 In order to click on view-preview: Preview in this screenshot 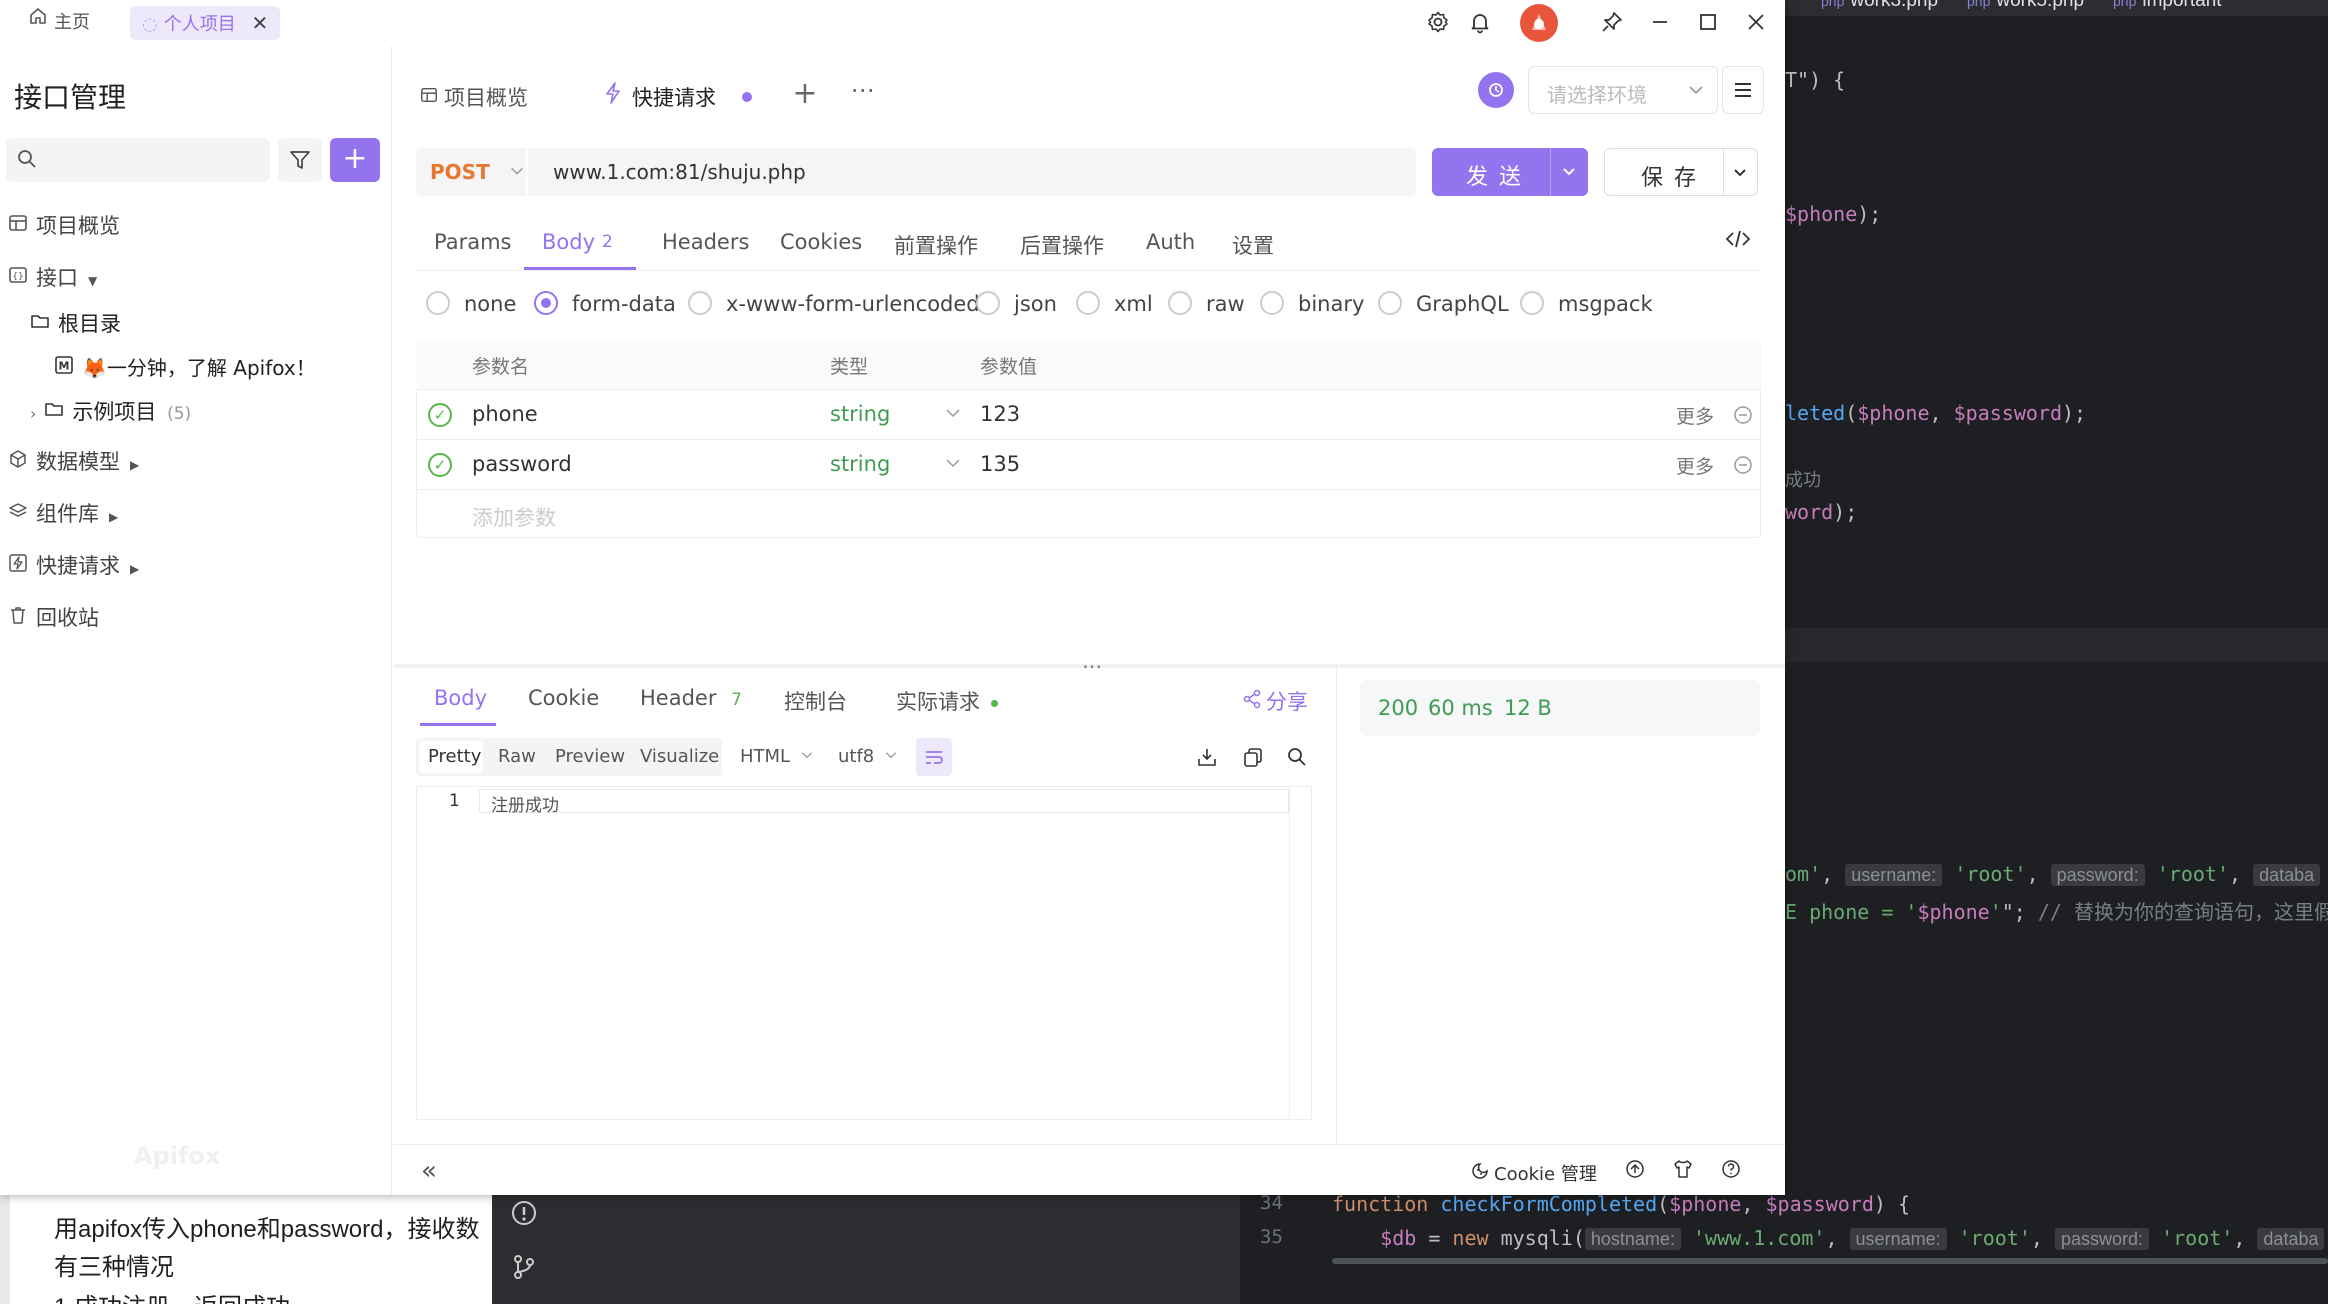, I will do `click(590, 756)`.